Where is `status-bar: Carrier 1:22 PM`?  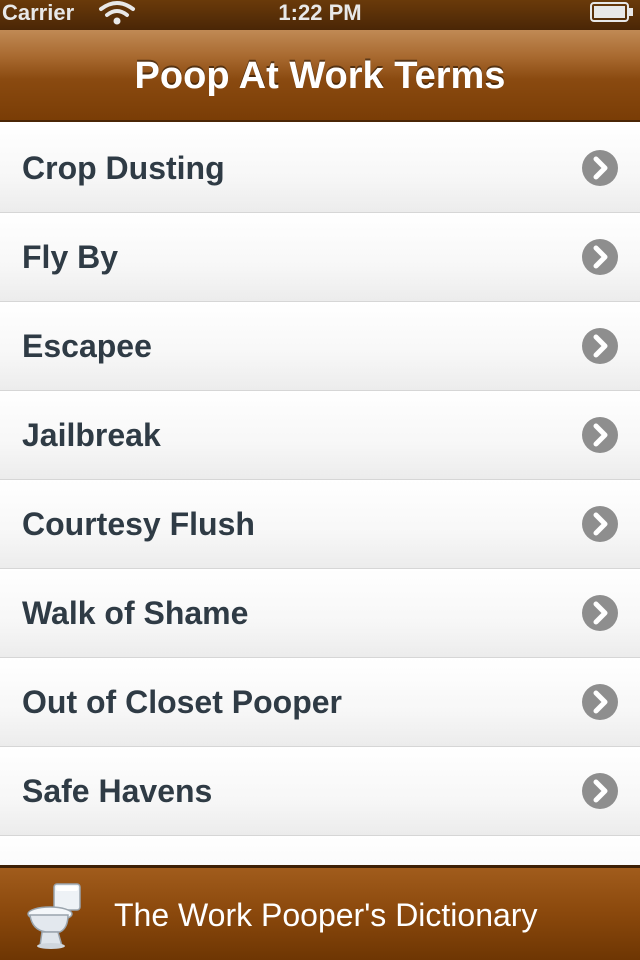 status-bar: Carrier 1:22 PM is located at coordinates (320, 15).